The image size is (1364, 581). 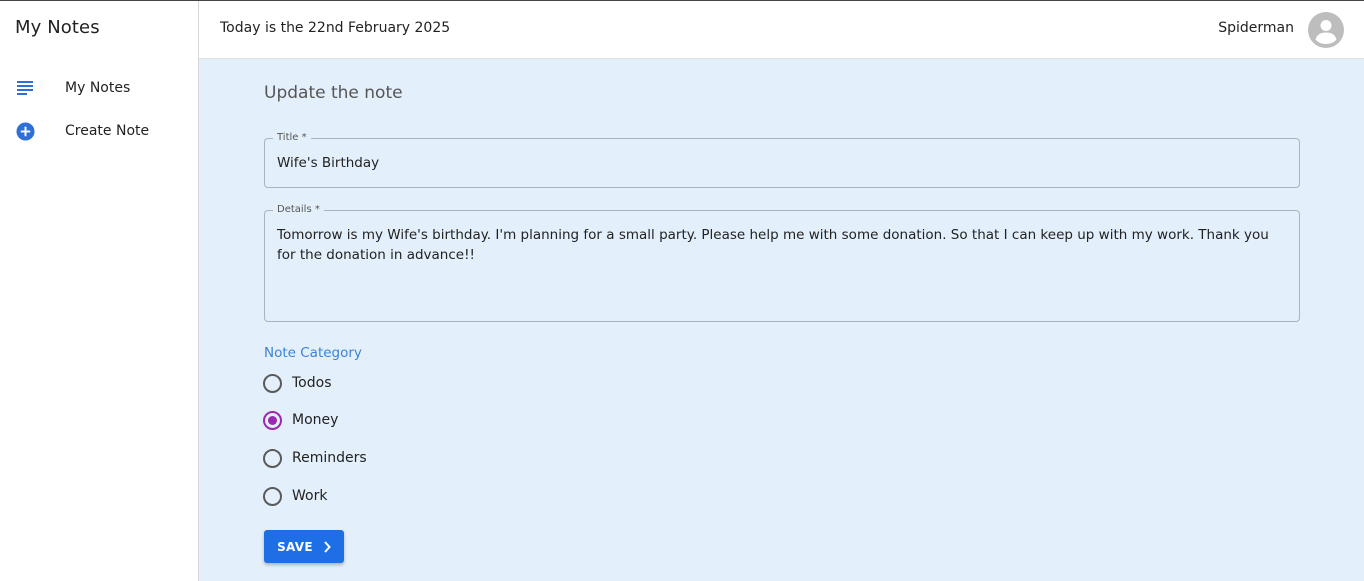 I want to click on radio-label: Work, so click(x=310, y=496).